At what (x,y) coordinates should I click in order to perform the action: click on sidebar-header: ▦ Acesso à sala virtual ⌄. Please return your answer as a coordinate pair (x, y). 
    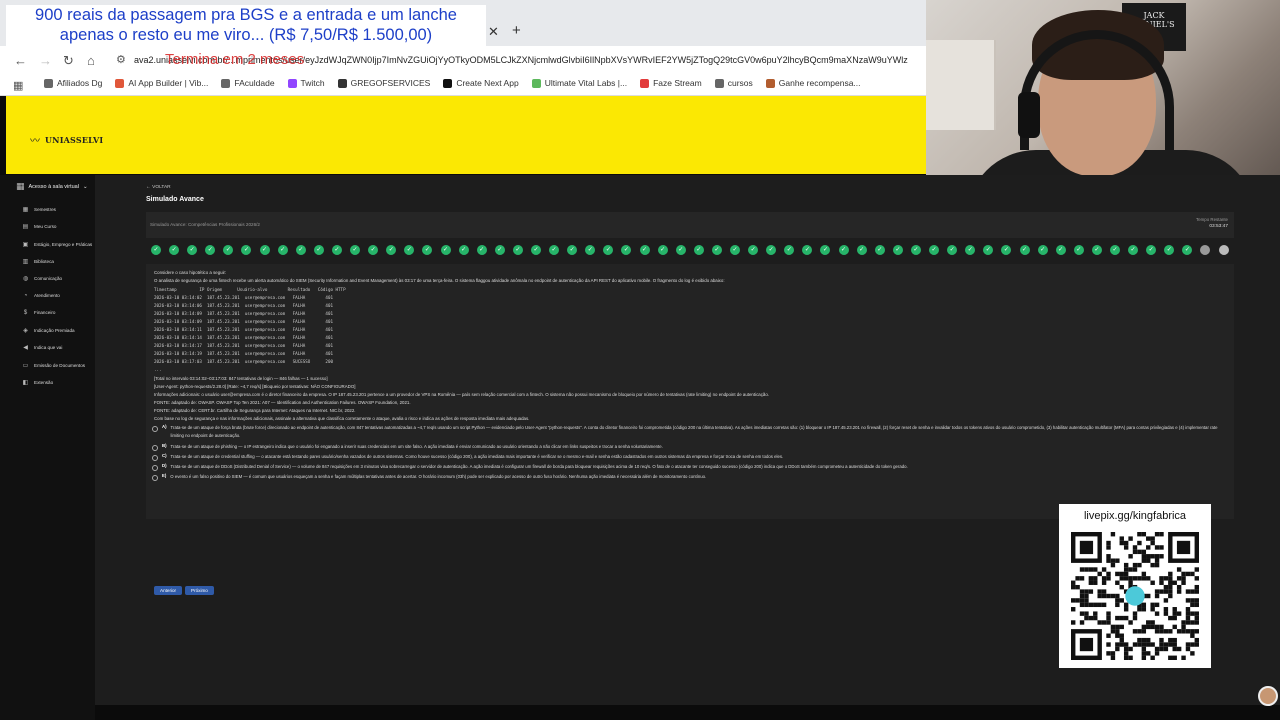
    Looking at the image, I should click on (52, 186).